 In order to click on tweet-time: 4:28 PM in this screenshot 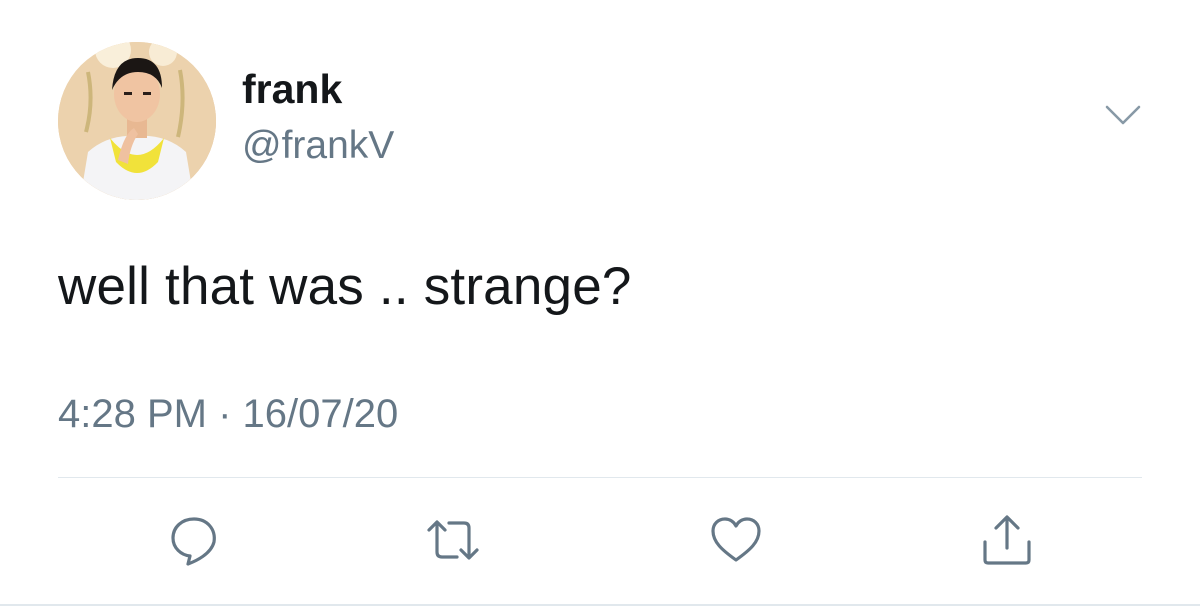, I will do `click(132, 414)`.